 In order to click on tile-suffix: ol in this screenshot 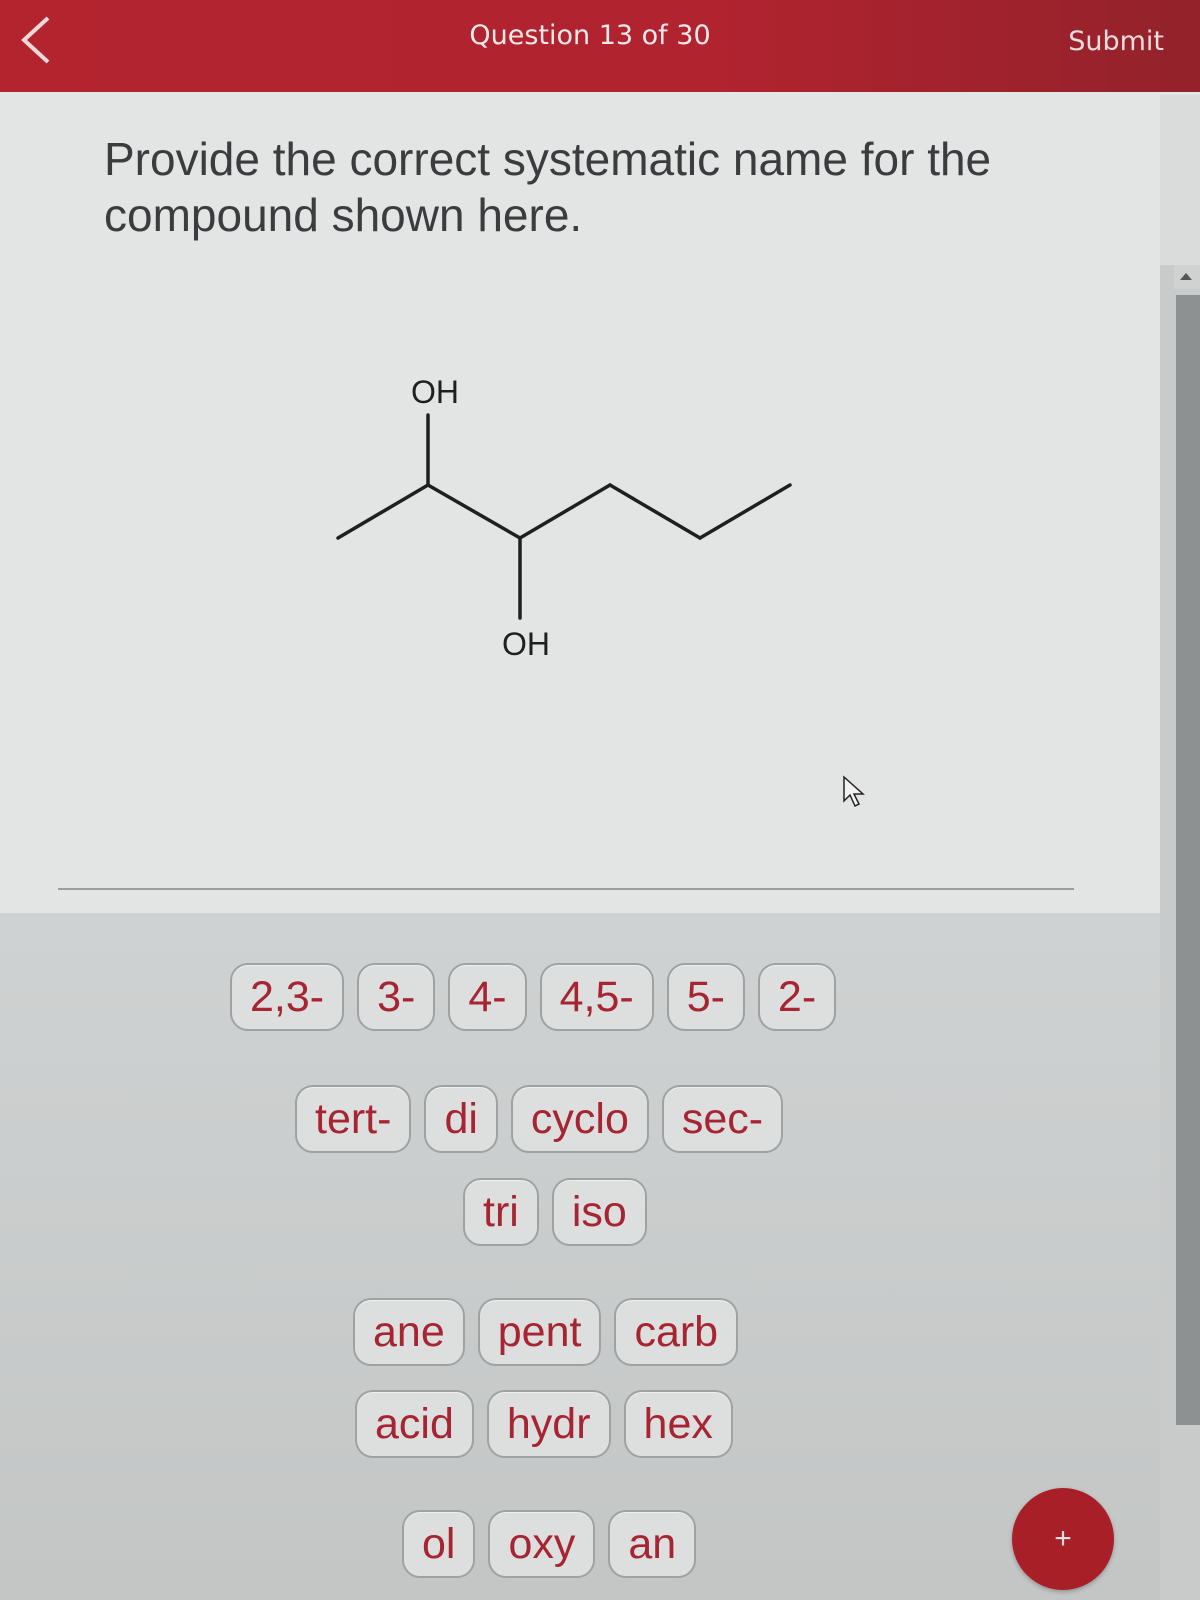, I will do `click(439, 1544)`.